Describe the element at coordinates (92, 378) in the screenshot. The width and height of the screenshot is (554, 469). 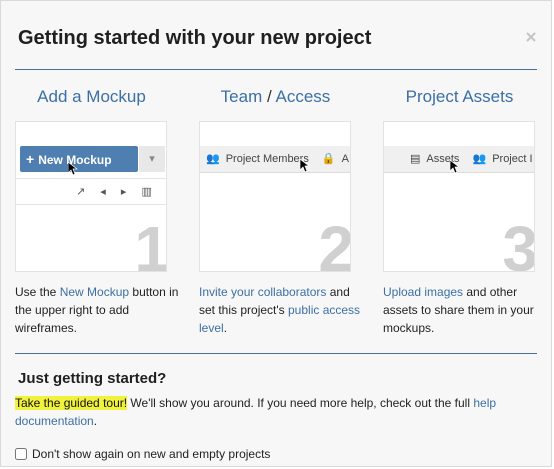
I see `footer-title: Just getting started?` at that location.